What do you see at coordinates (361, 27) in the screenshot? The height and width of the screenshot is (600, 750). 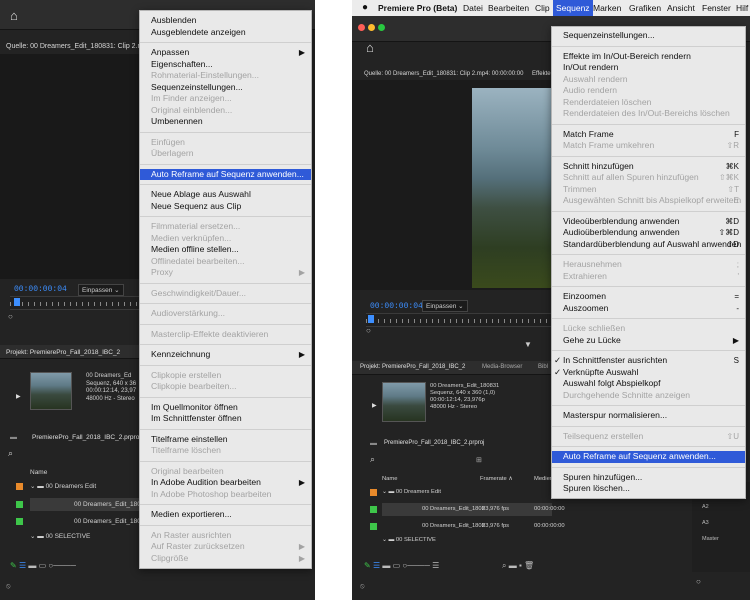 I see `close-window-icon` at bounding box center [361, 27].